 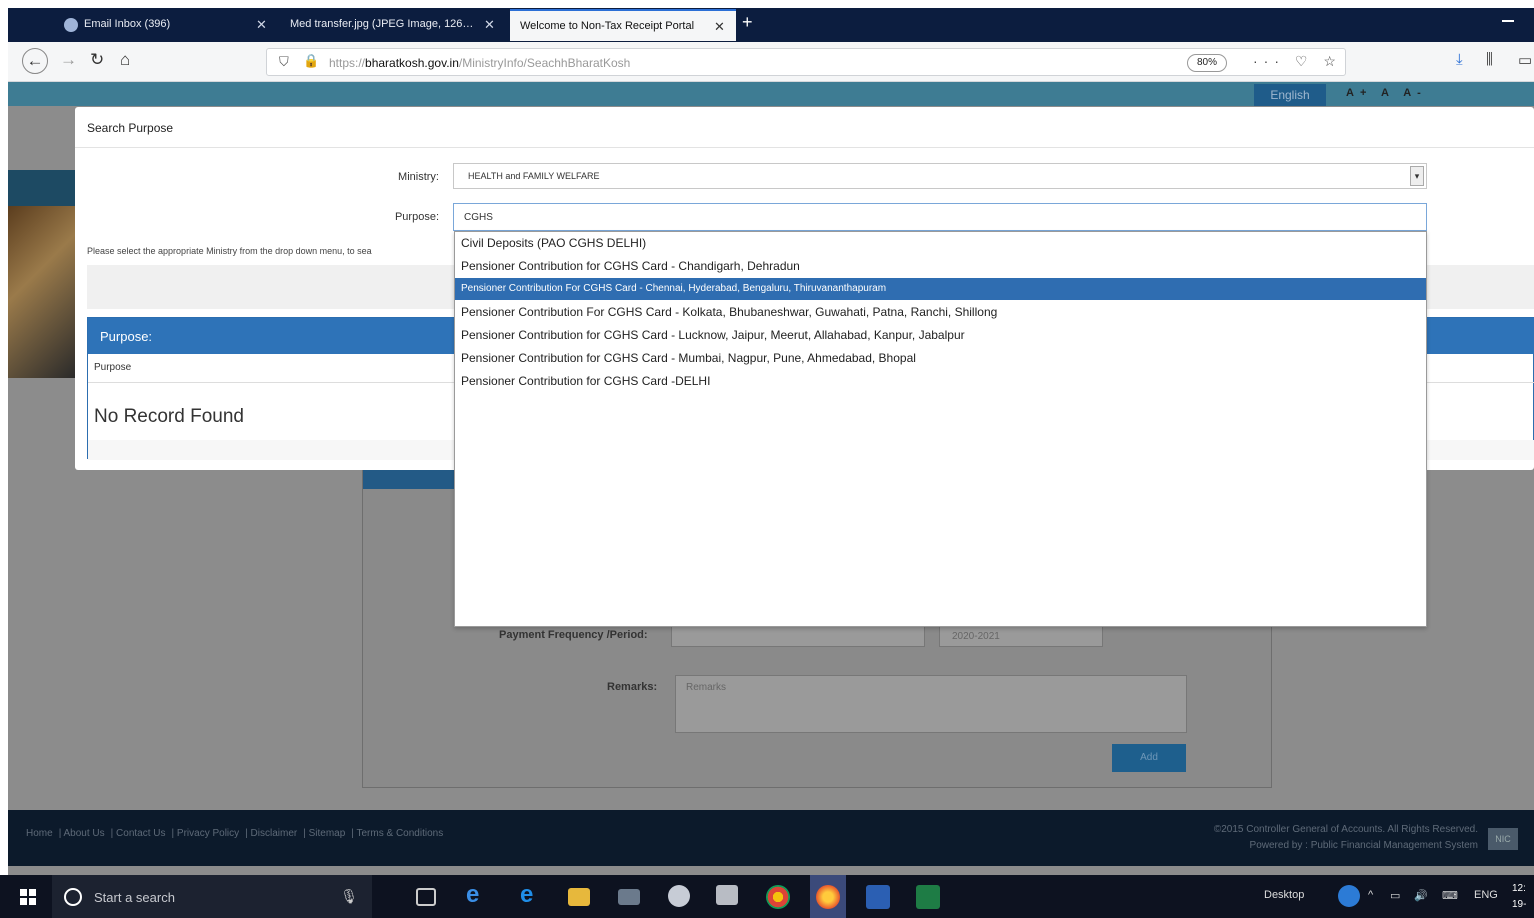 What do you see at coordinates (798, 636) in the screenshot?
I see `payment-frequency-field` at bounding box center [798, 636].